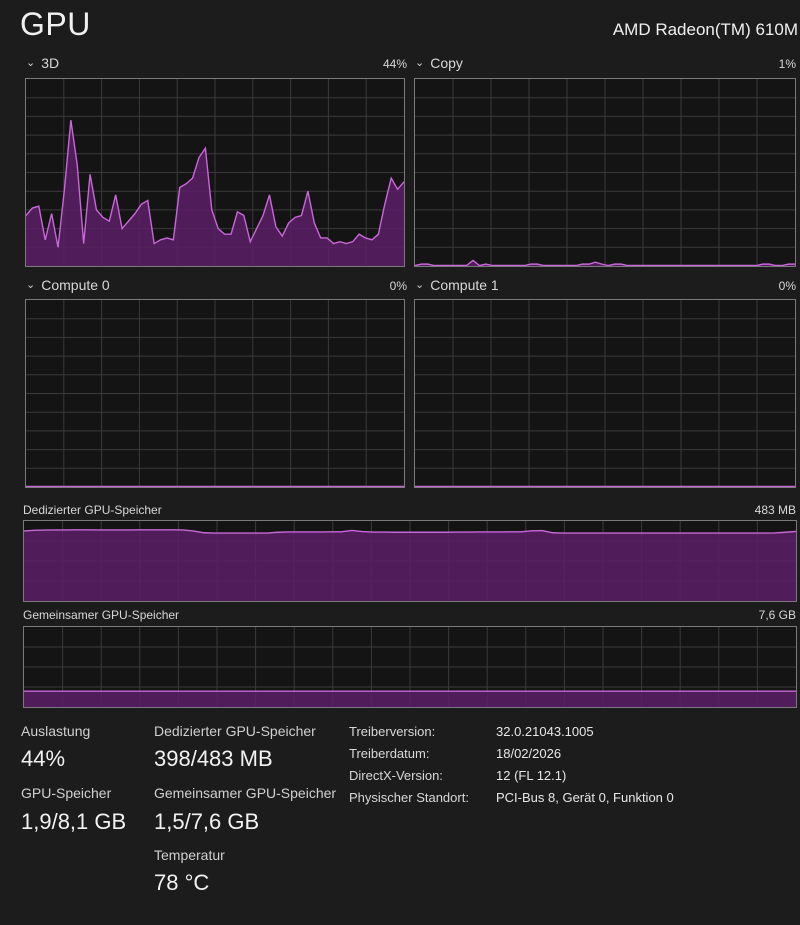 This screenshot has height=925, width=800. What do you see at coordinates (245, 793) in the screenshot?
I see `shared-memory-stat-label: Gemeinsamer GPU-Speicher` at bounding box center [245, 793].